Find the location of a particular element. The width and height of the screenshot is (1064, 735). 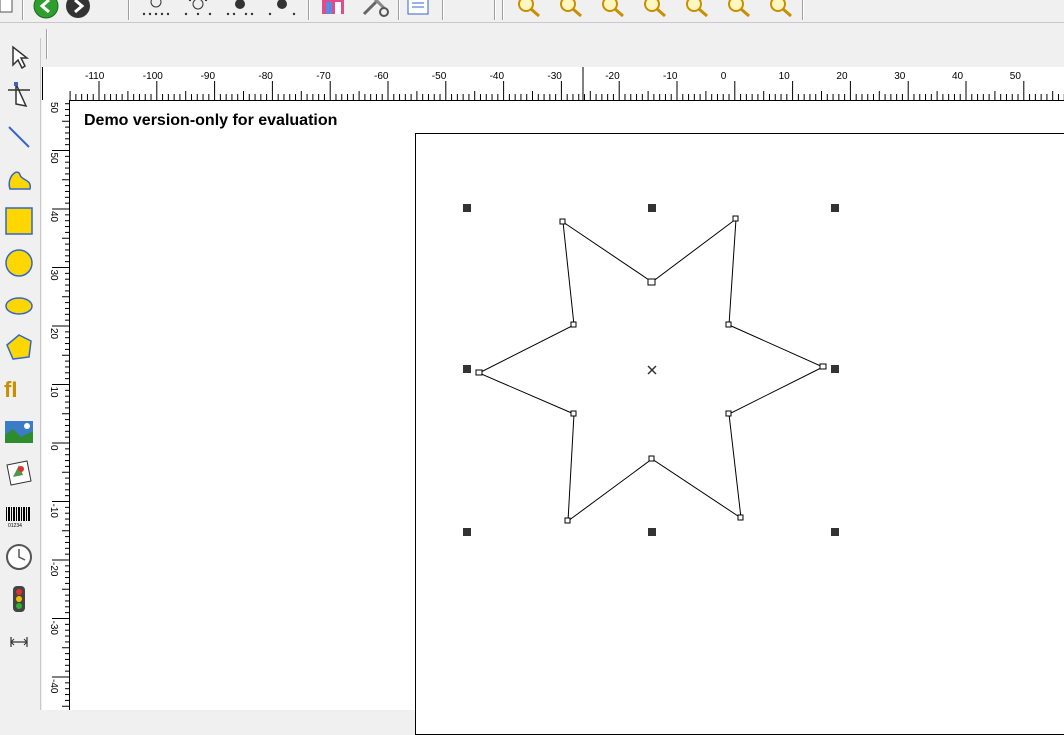

resize-handle-bottom-left is located at coordinates (467, 532).